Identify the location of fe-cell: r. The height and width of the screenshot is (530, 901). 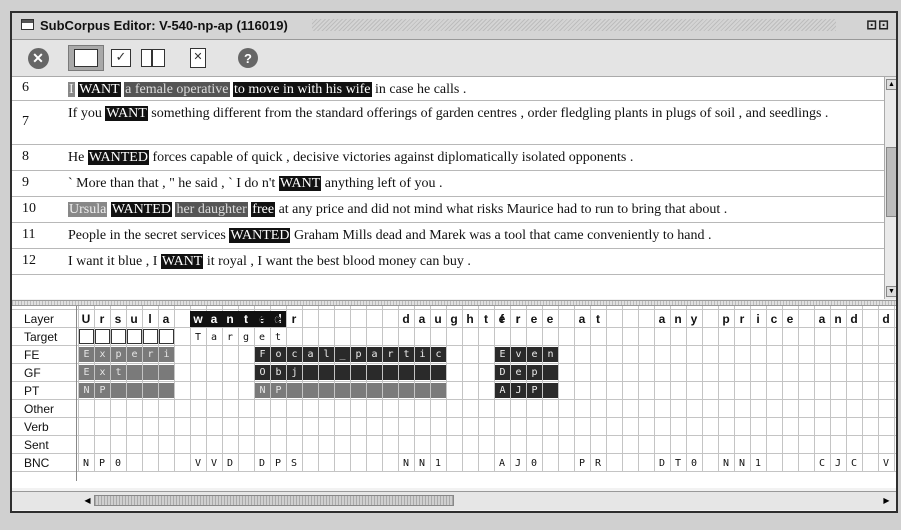
(390, 354).